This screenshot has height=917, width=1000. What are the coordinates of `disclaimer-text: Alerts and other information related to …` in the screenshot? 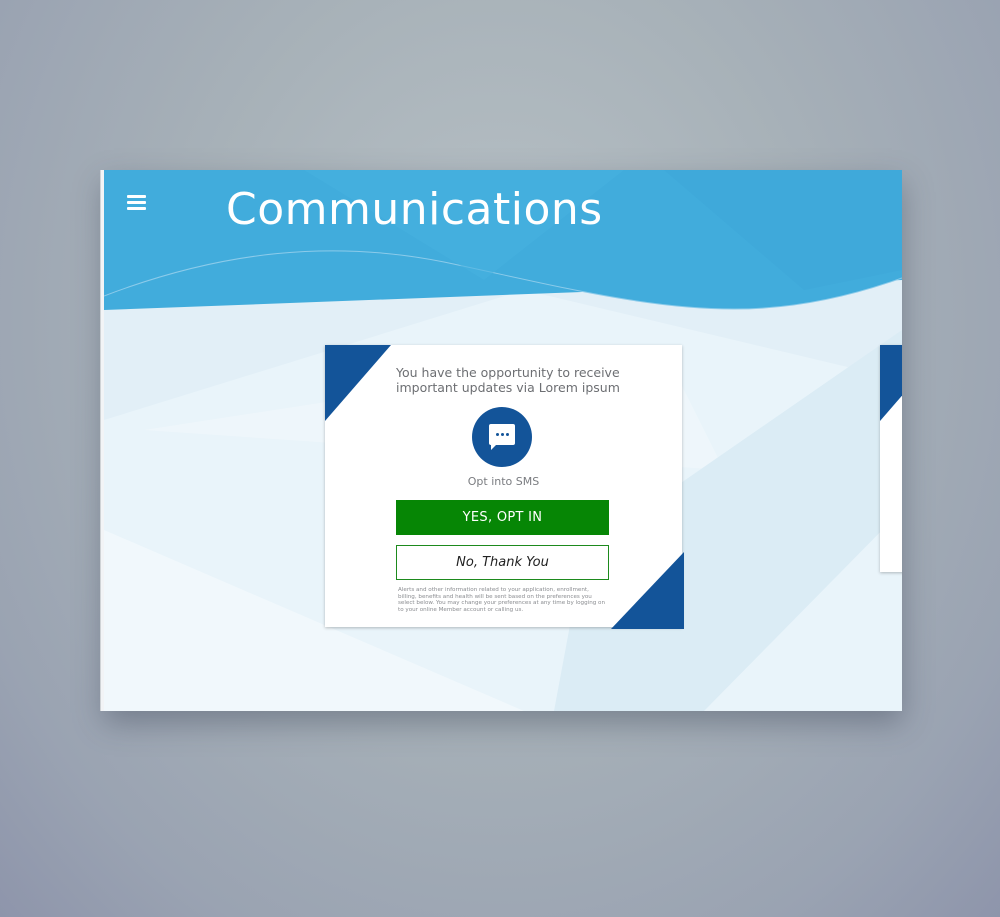 It's located at (502, 600).